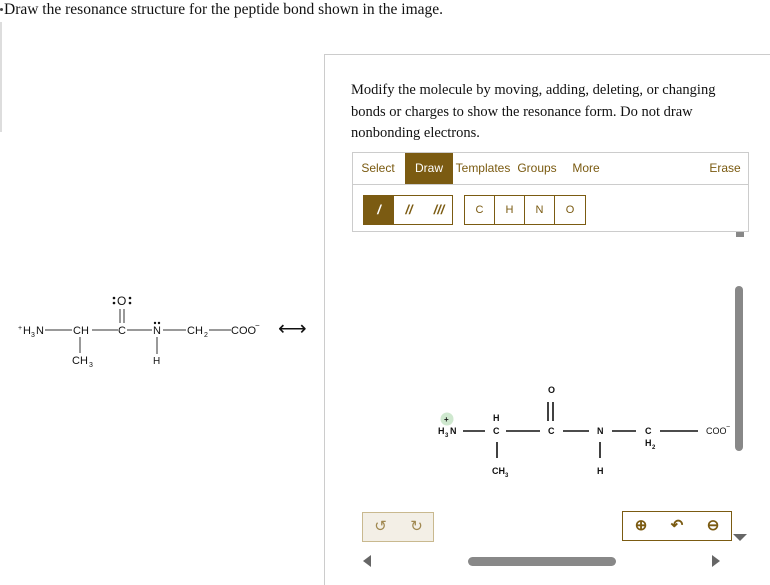 This screenshot has width=770, height=585. Describe the element at coordinates (244, 331) in the screenshot. I see `left-coo: COO` at that location.